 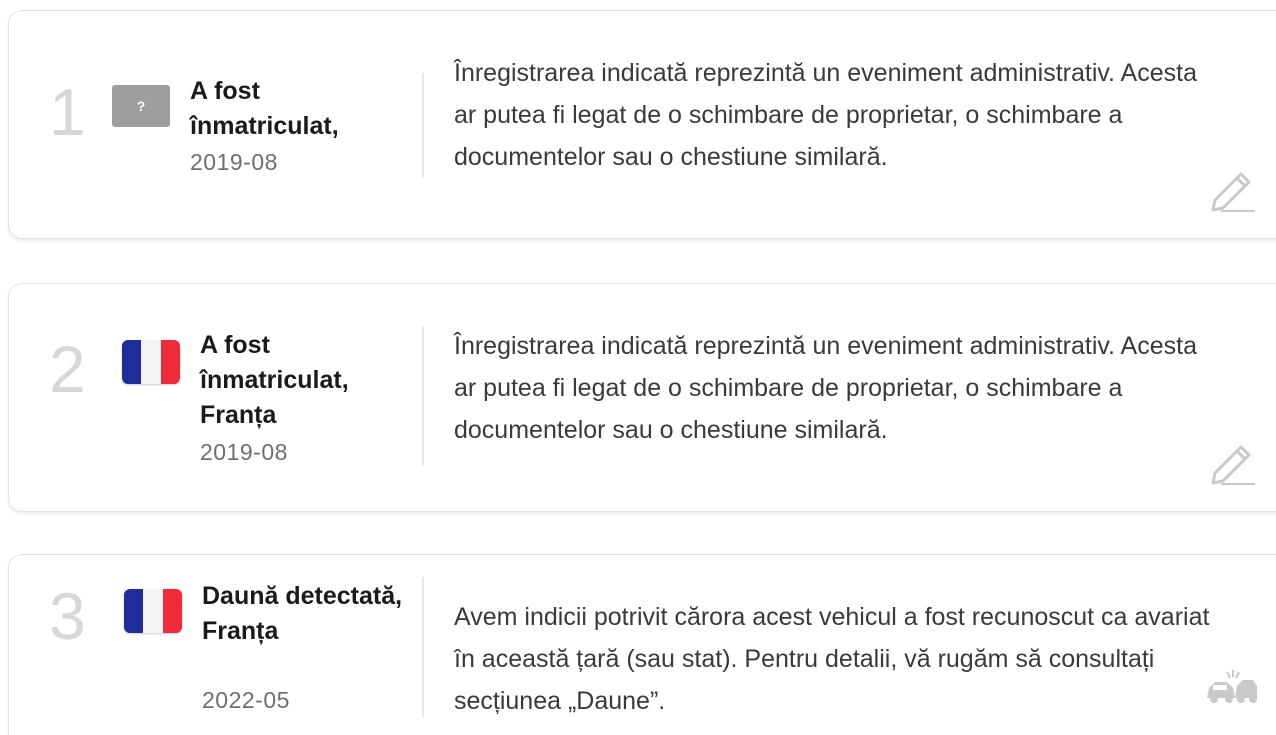 What do you see at coordinates (67, 616) in the screenshot?
I see `event-number: 3` at bounding box center [67, 616].